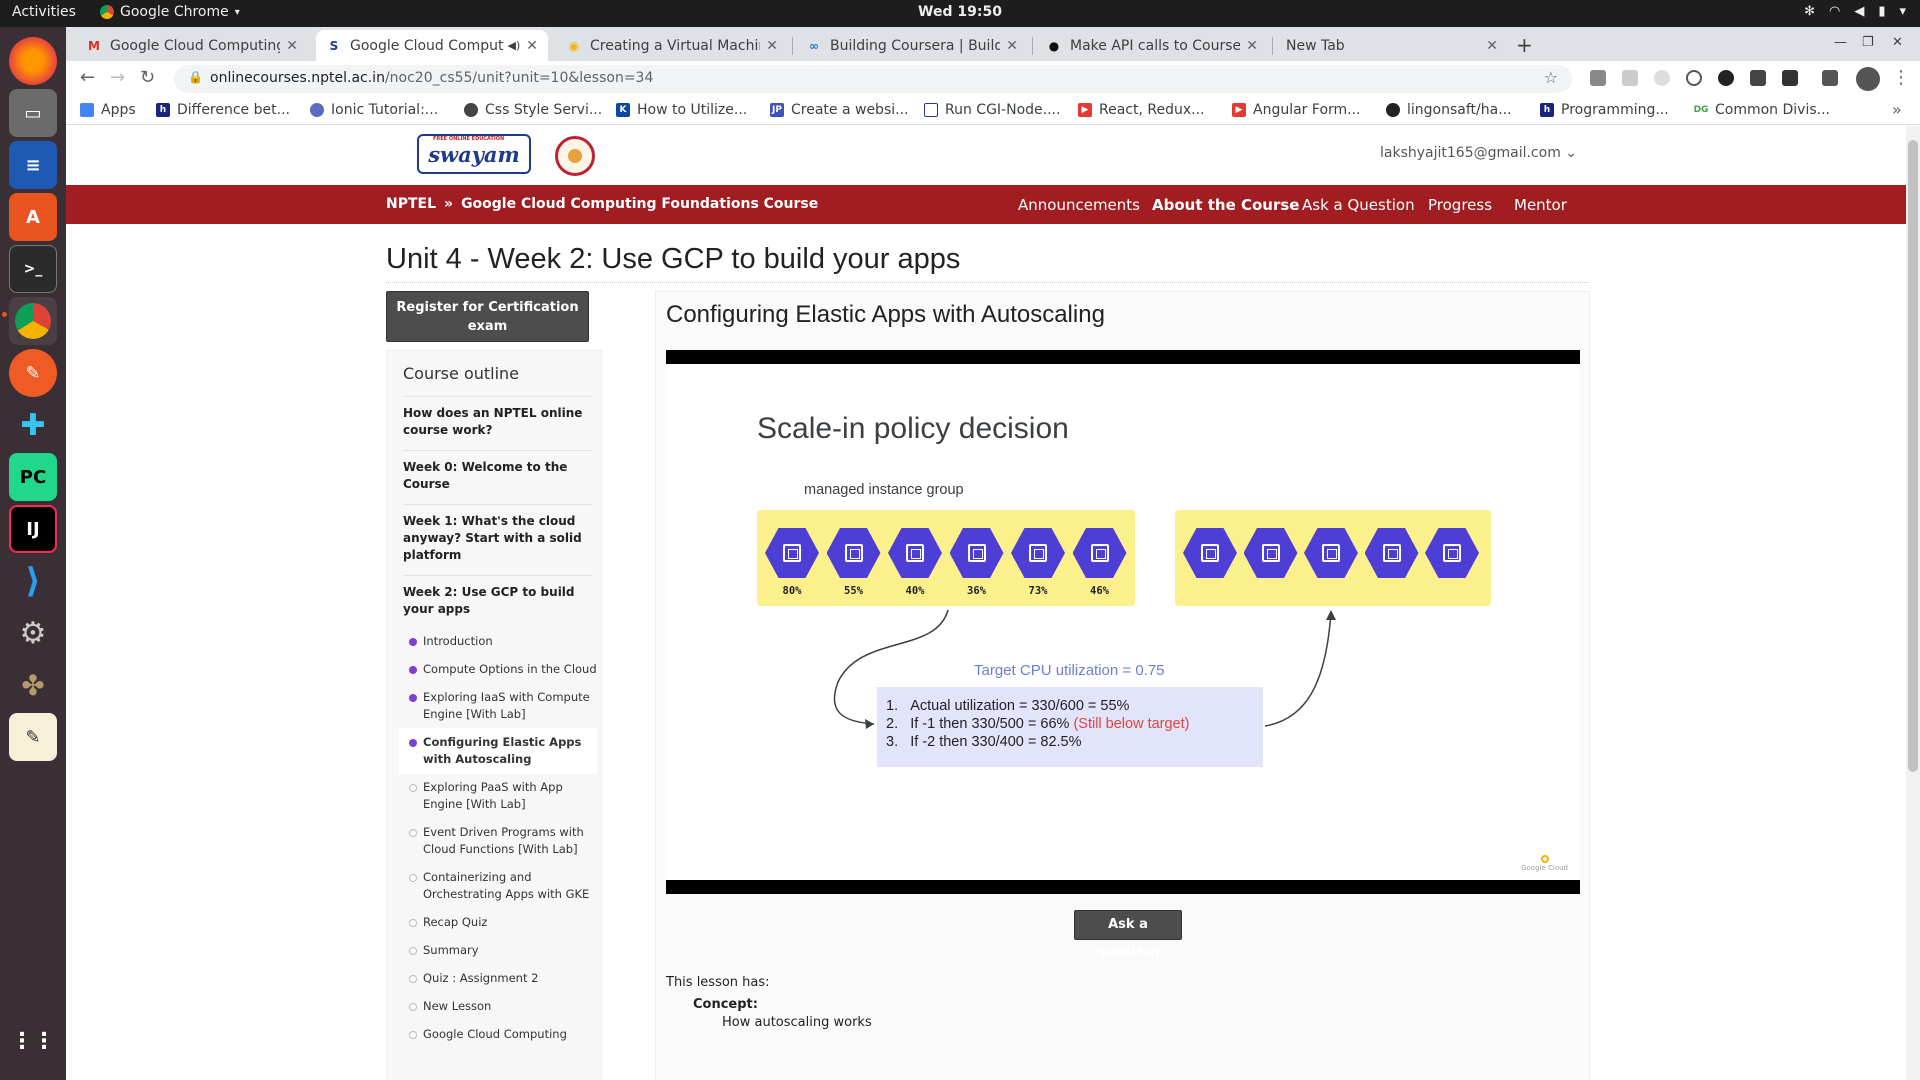 Image resolution: width=1920 pixels, height=1080 pixels. What do you see at coordinates (117, 77) in the screenshot?
I see `forward-button: →` at bounding box center [117, 77].